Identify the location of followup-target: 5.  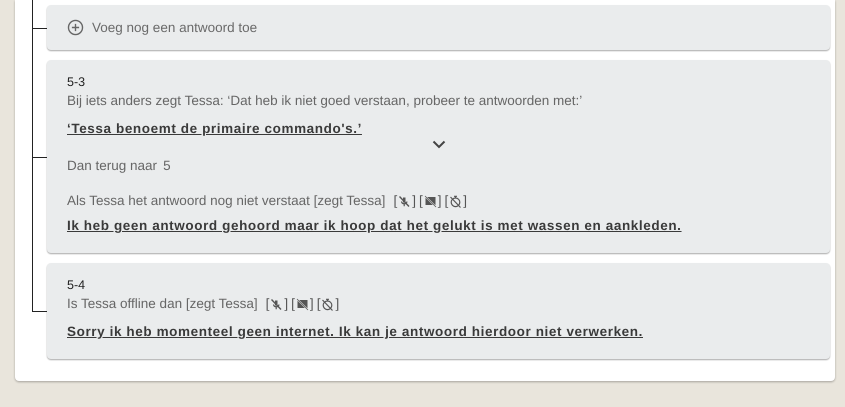
(167, 166).